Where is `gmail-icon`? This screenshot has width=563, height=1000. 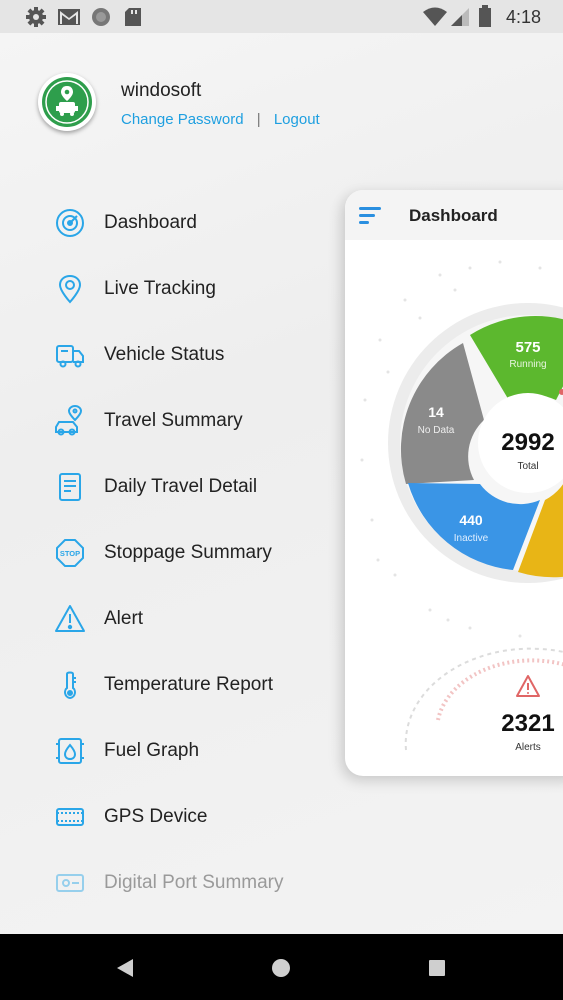 gmail-icon is located at coordinates (69, 17).